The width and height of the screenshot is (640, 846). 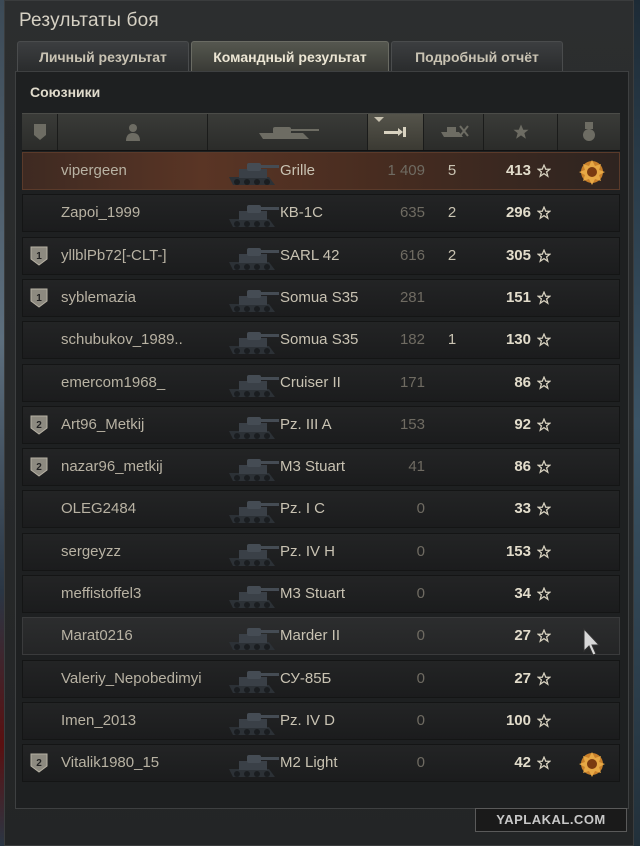 What do you see at coordinates (40, 132) in the screenshot?
I see `platoon-column-header` at bounding box center [40, 132].